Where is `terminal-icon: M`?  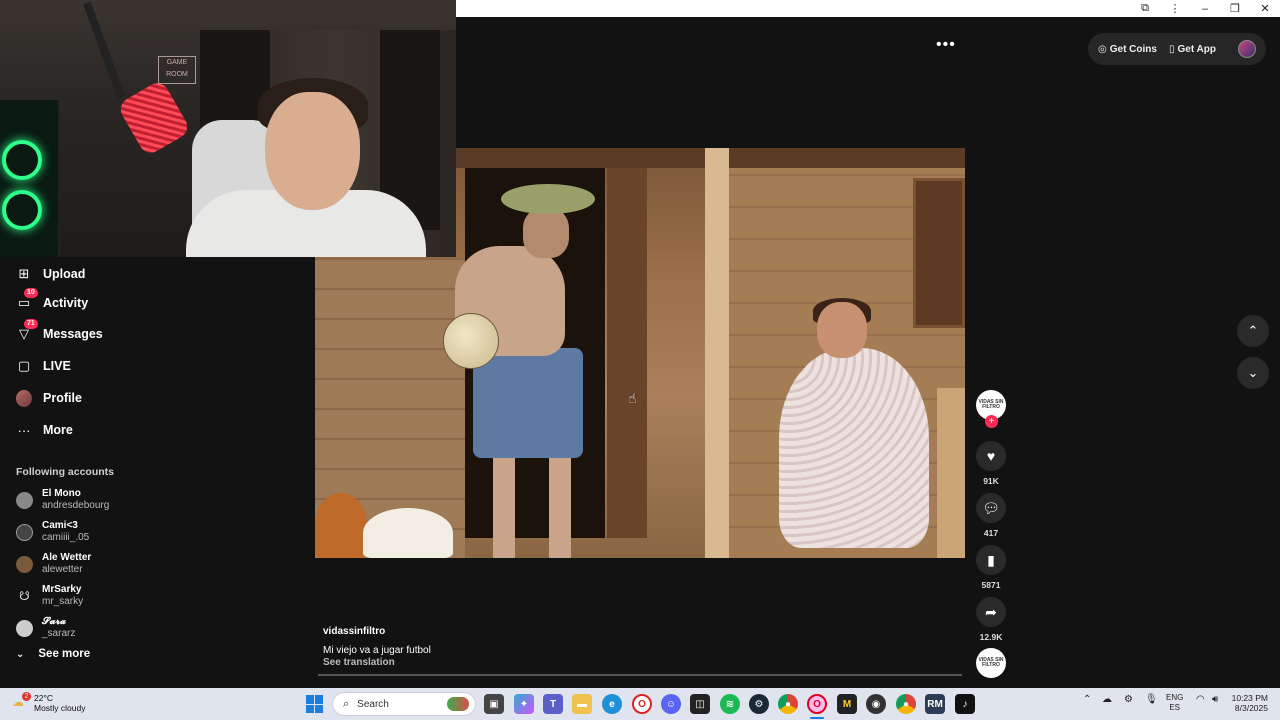
terminal-icon: M is located at coordinates (847, 704).